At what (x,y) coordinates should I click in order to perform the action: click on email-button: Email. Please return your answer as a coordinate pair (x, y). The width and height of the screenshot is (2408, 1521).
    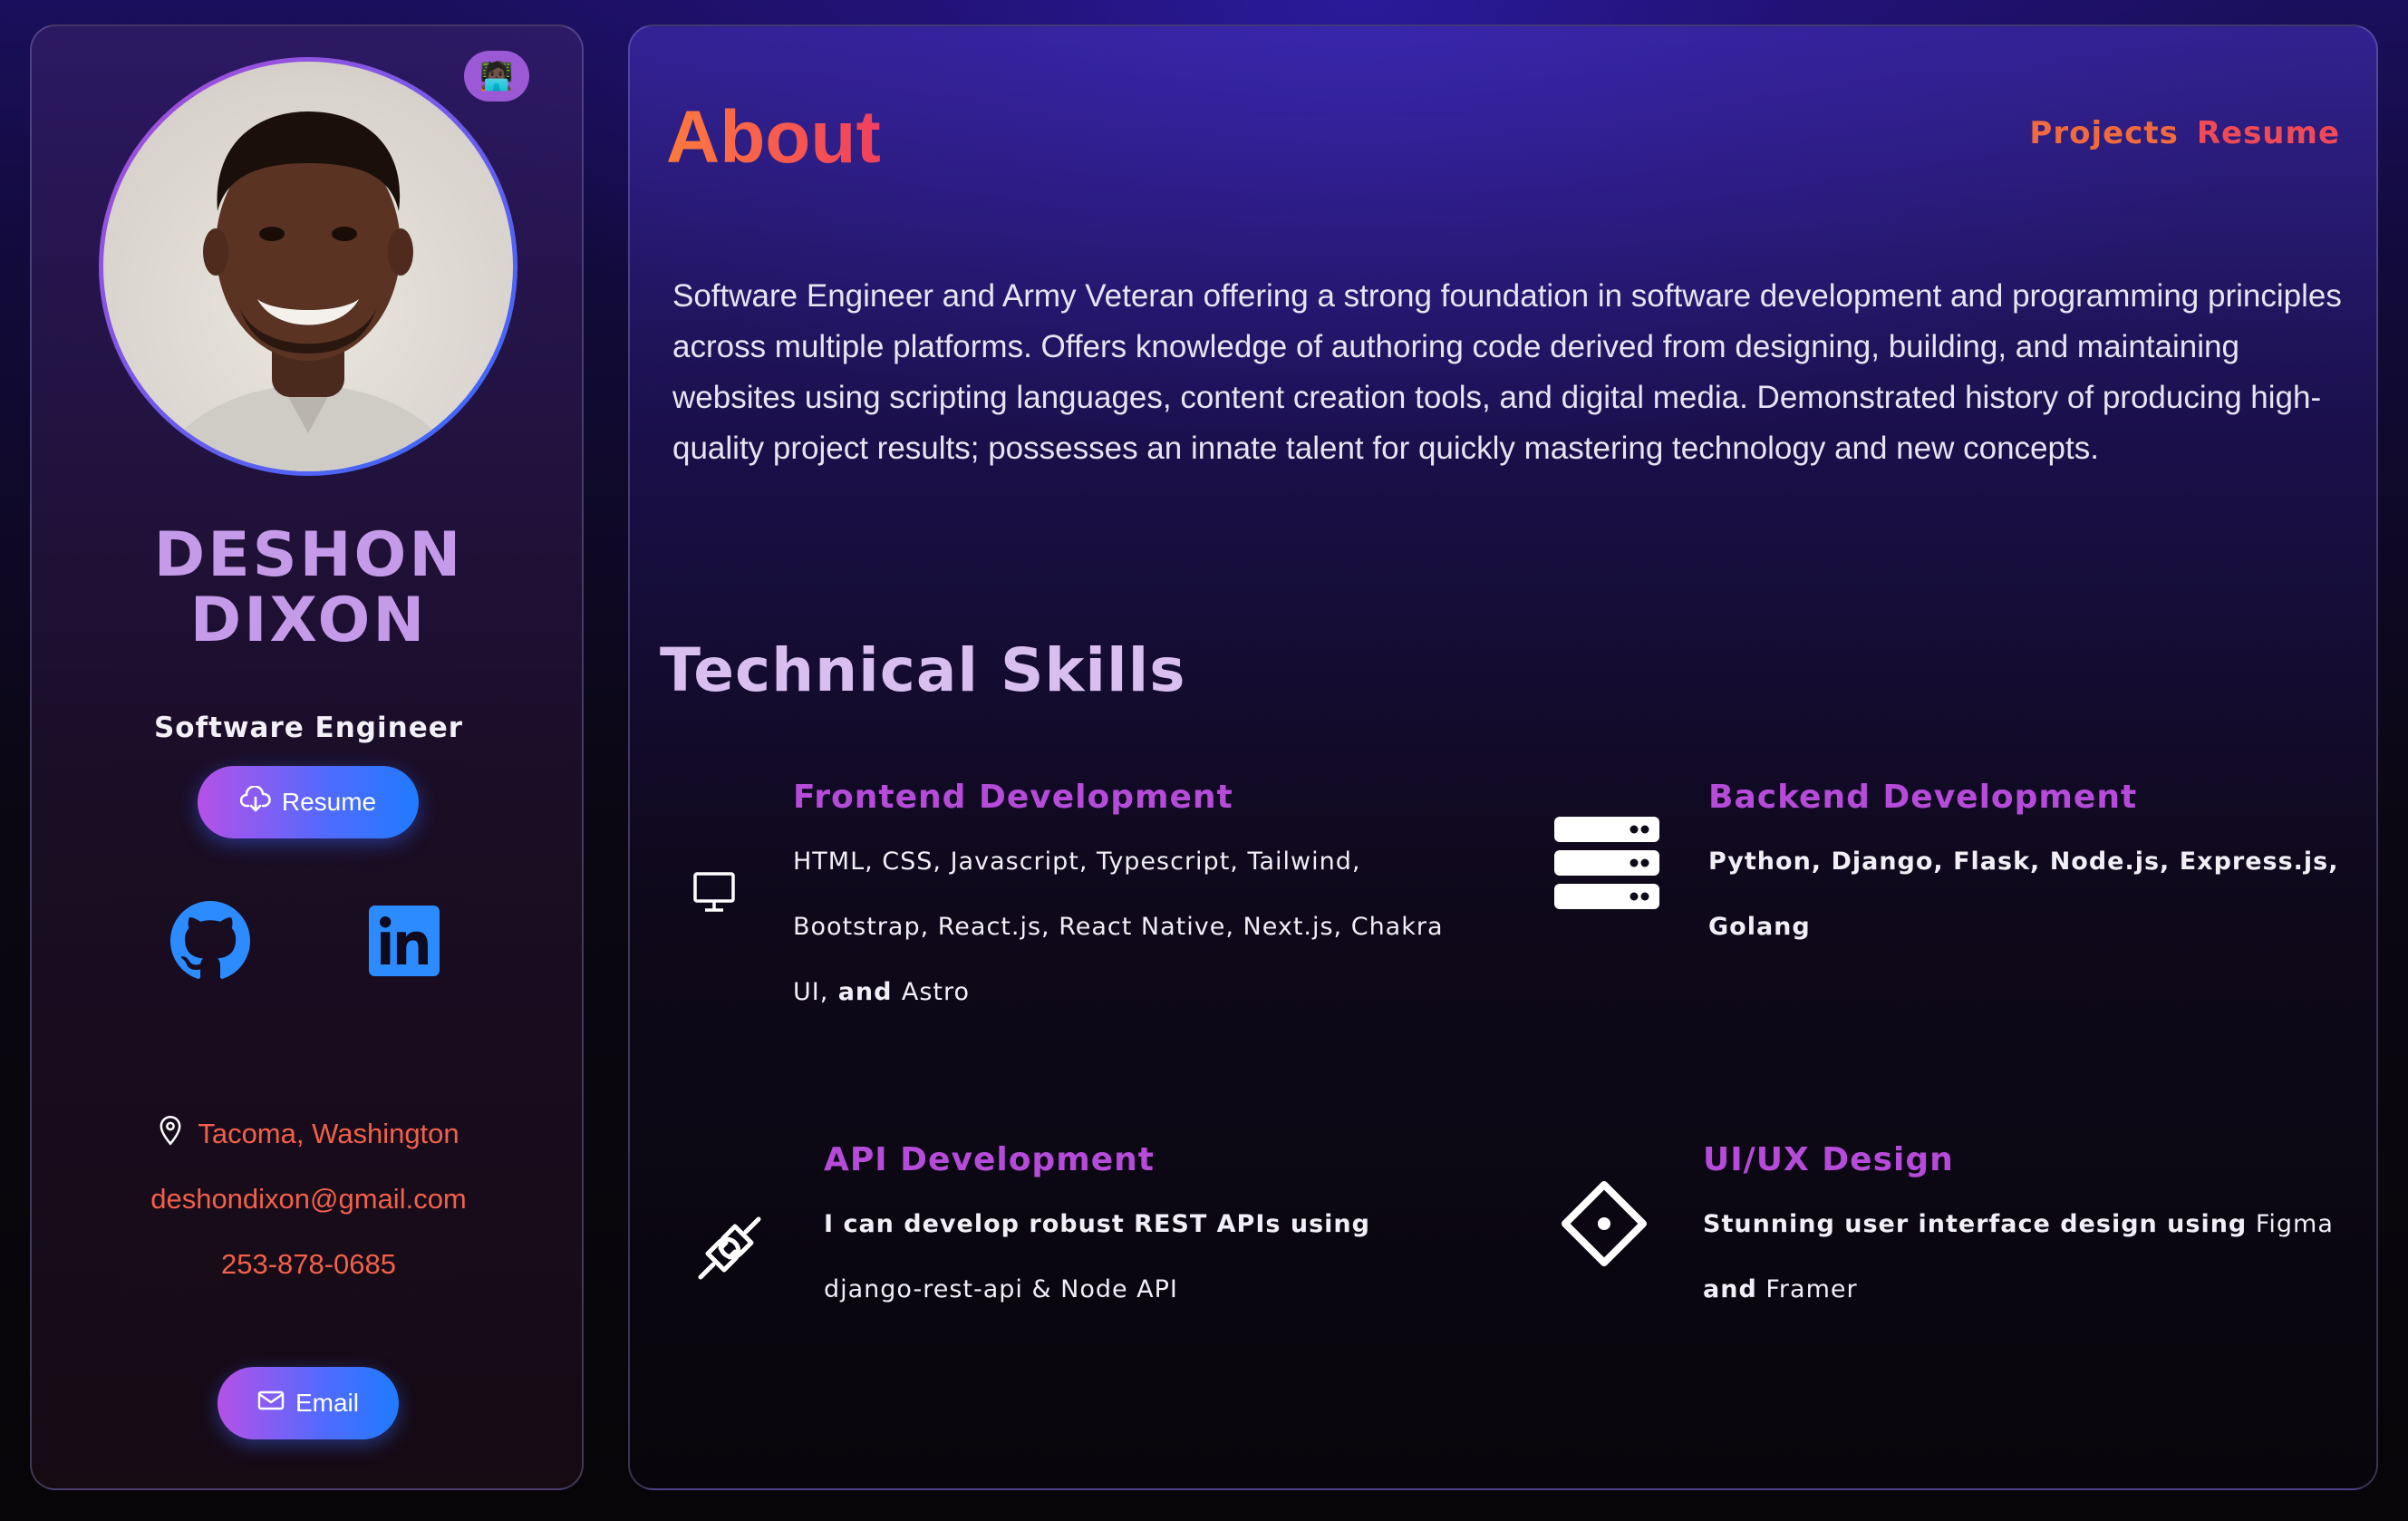
    Looking at the image, I should click on (308, 1403).